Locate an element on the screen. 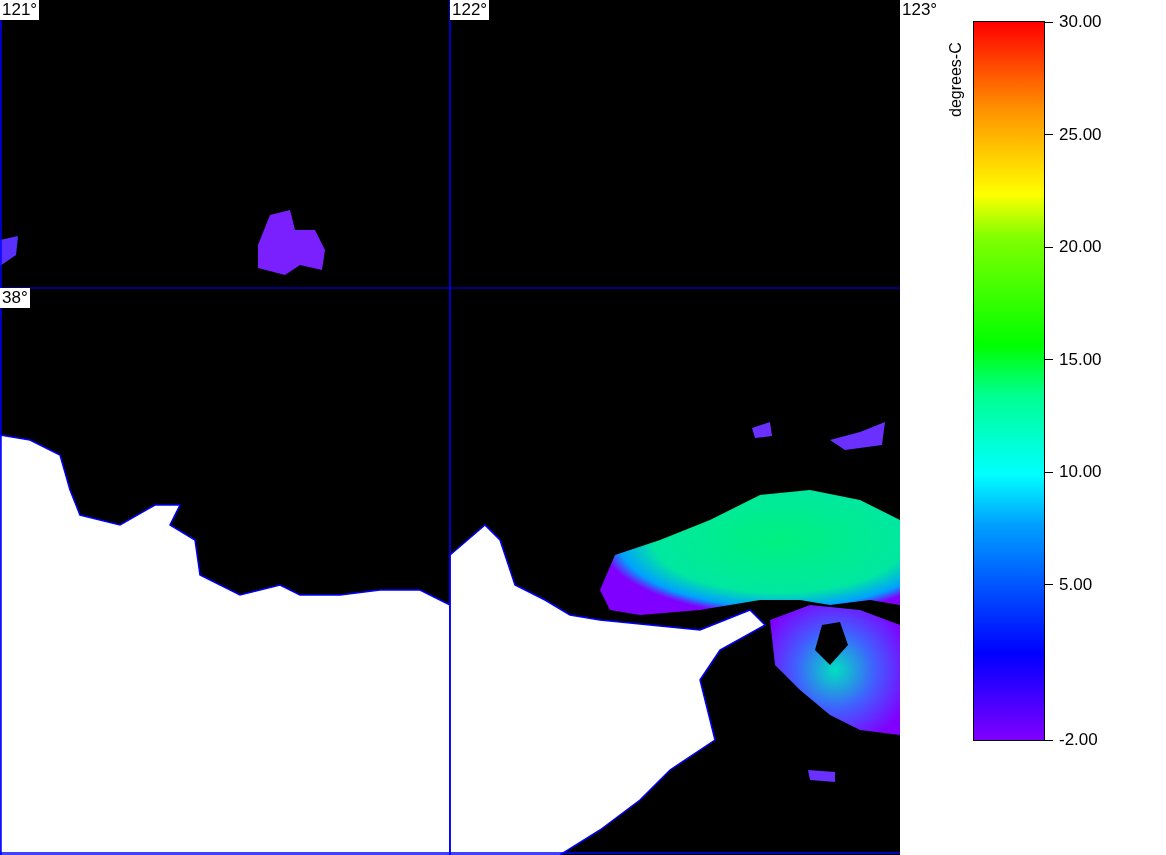 The height and width of the screenshot is (855, 1166). tick-label: 20.00 is located at coordinates (1080, 247).